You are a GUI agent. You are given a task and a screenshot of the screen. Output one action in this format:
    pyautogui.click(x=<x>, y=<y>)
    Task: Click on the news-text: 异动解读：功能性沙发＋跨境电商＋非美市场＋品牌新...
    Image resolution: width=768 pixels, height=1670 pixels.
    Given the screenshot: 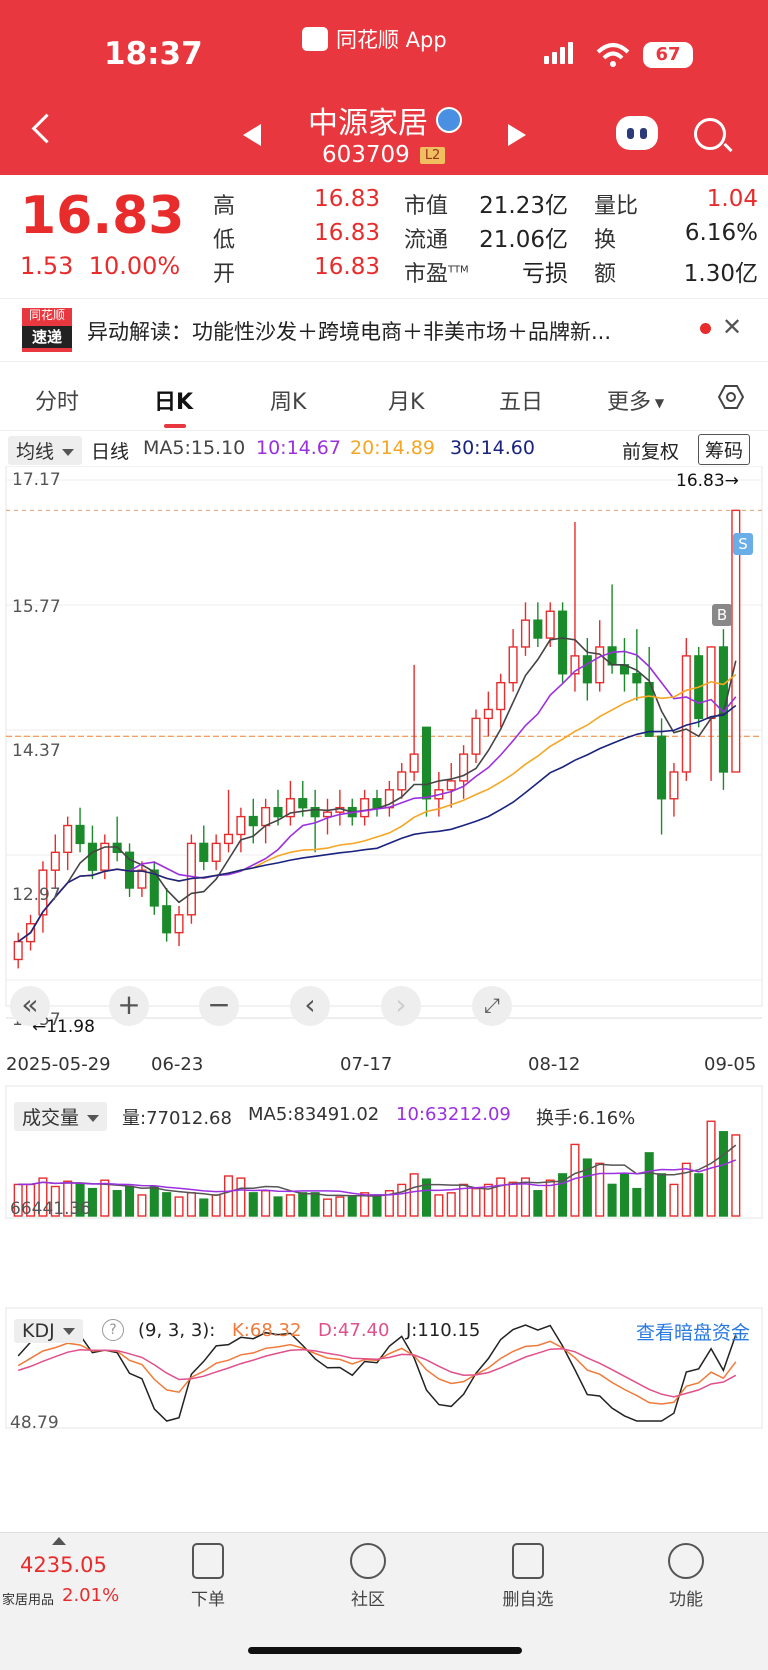 What is the action you would take?
    pyautogui.click(x=349, y=331)
    